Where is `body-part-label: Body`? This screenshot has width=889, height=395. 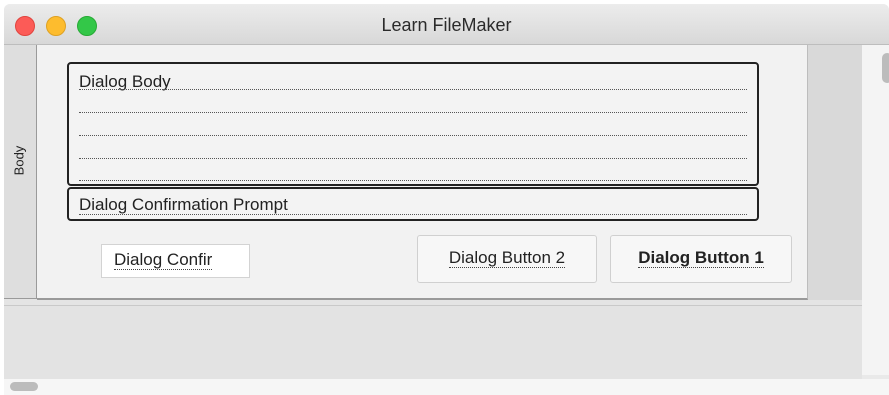 body-part-label: Body is located at coordinates (19, 160).